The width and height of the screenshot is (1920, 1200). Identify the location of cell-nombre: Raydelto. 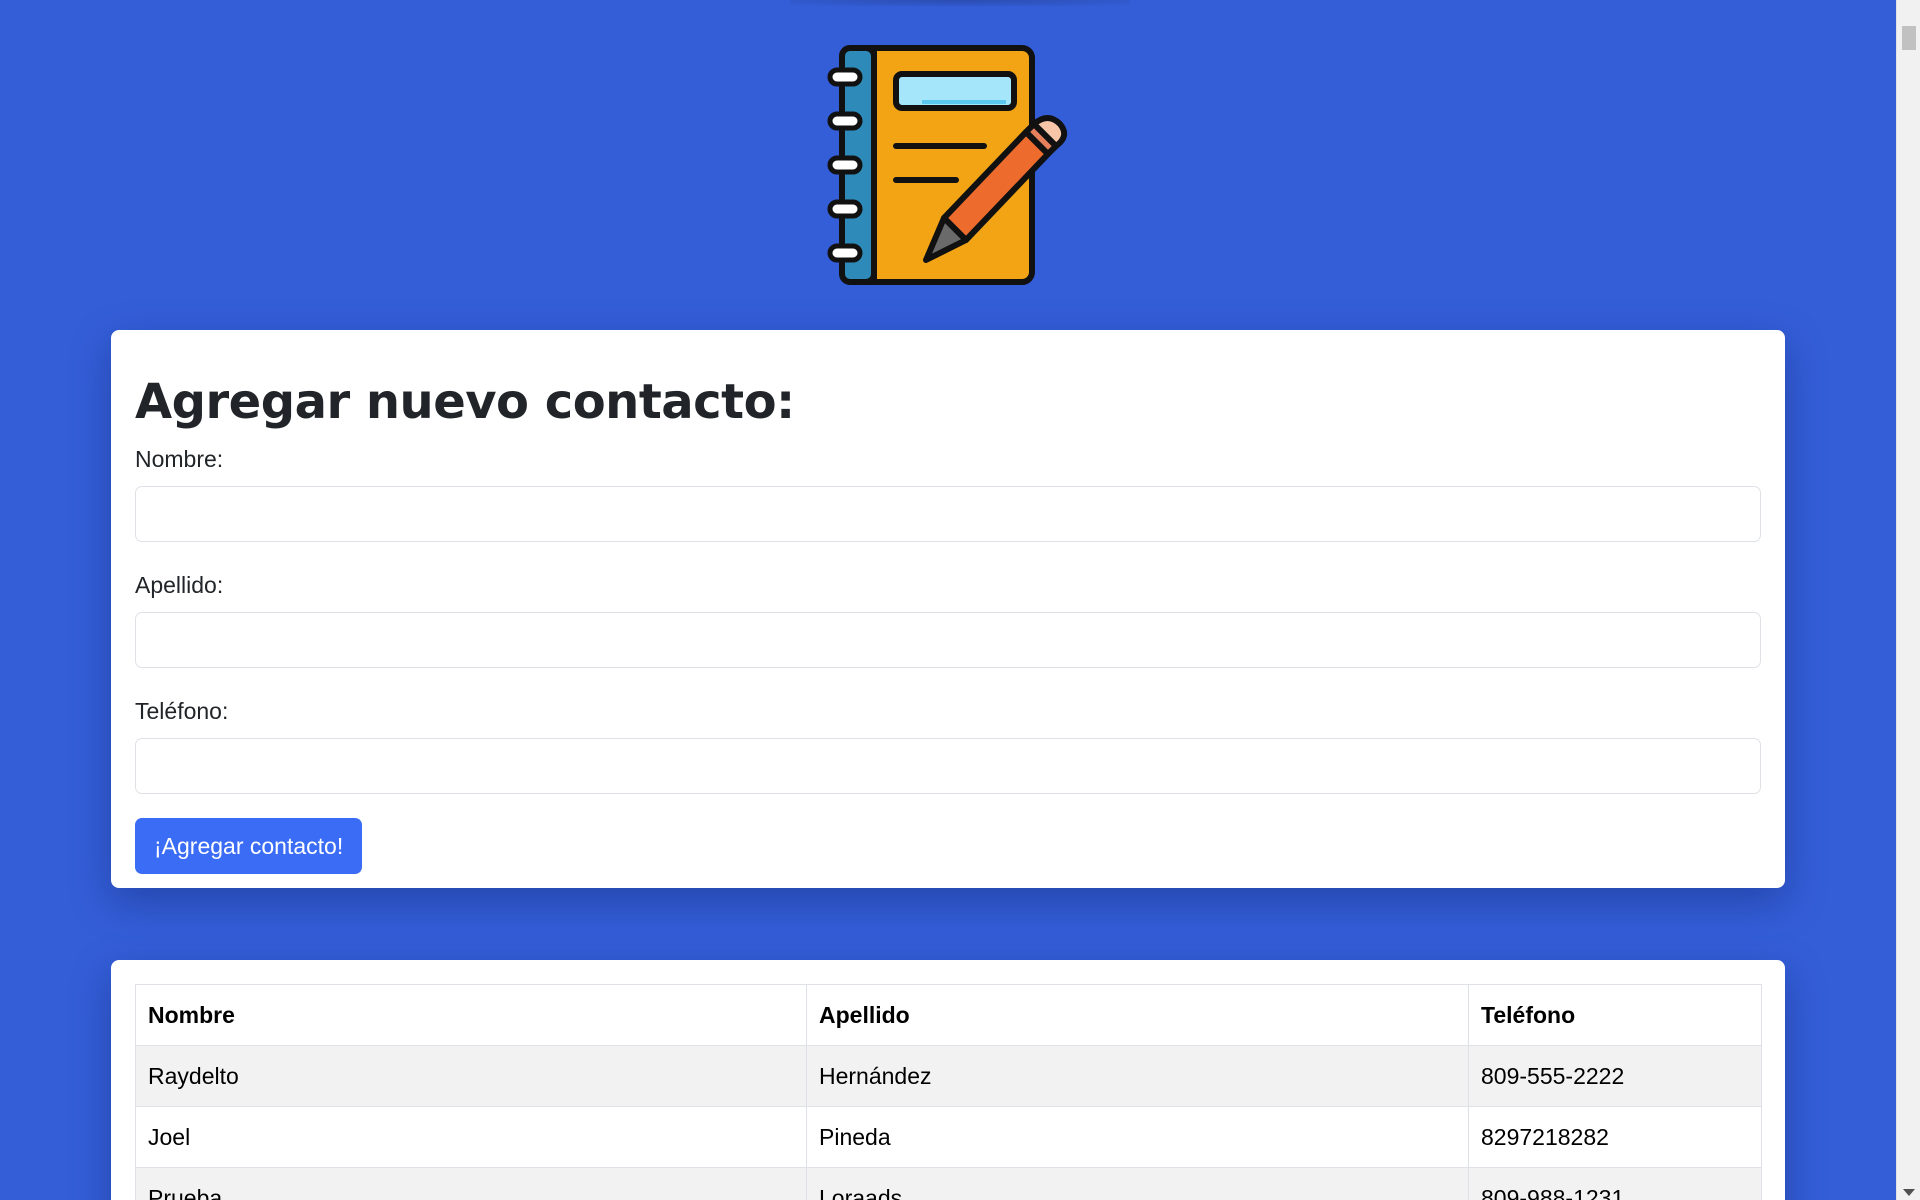
(471, 1076).